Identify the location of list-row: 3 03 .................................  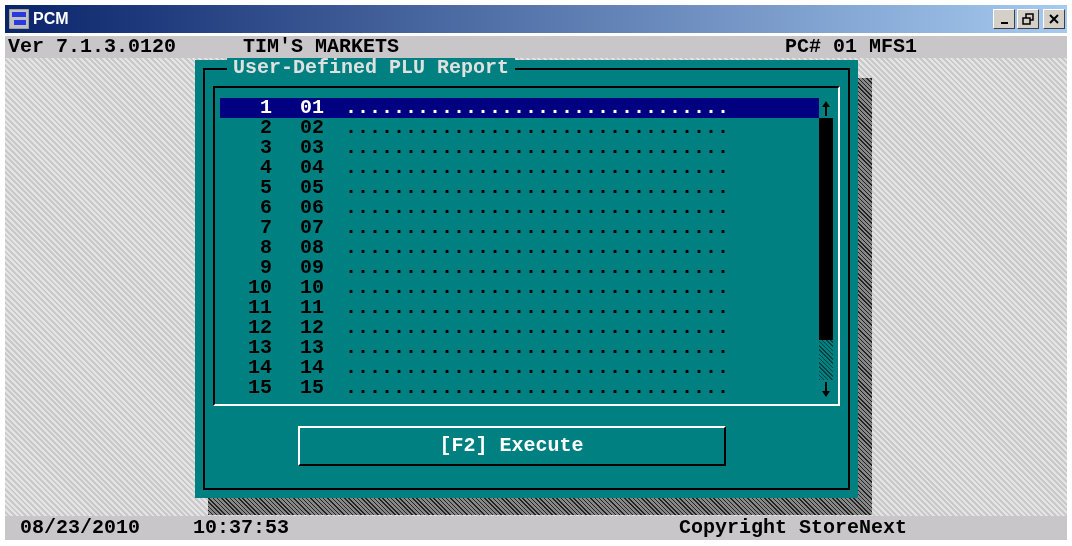
(519, 148).